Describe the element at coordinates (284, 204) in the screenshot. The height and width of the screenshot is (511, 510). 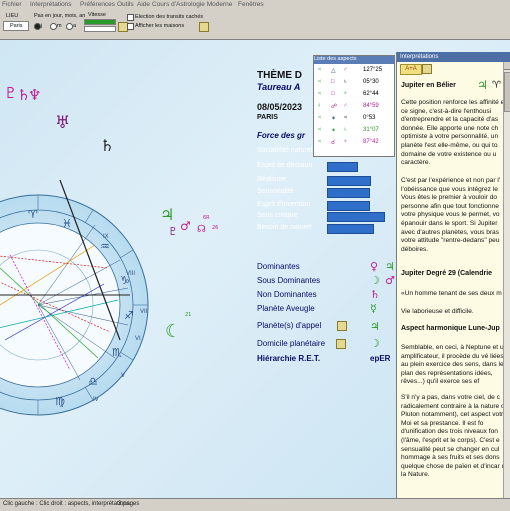
I see `trait-label: Esprit d'invention` at that location.